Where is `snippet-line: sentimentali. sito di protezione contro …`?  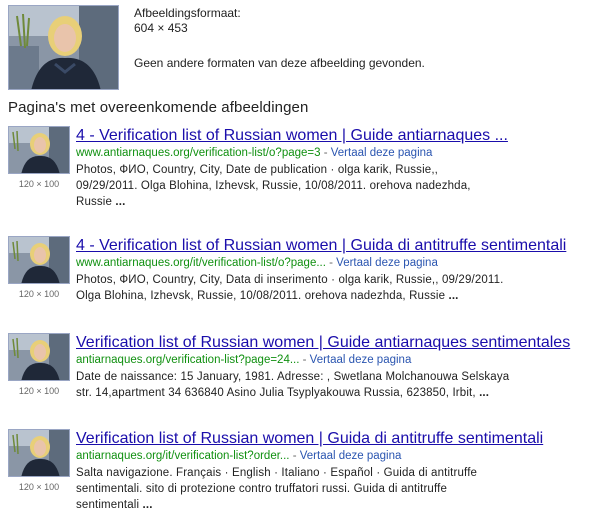
snippet-line: sentimentali. sito di protezione contro … is located at coordinates (262, 489).